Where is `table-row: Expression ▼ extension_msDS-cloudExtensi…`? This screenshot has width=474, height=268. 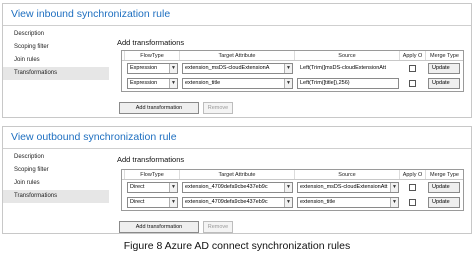 table-row: Expression ▼ extension_msDS-cloudExtensi… is located at coordinates (292, 68).